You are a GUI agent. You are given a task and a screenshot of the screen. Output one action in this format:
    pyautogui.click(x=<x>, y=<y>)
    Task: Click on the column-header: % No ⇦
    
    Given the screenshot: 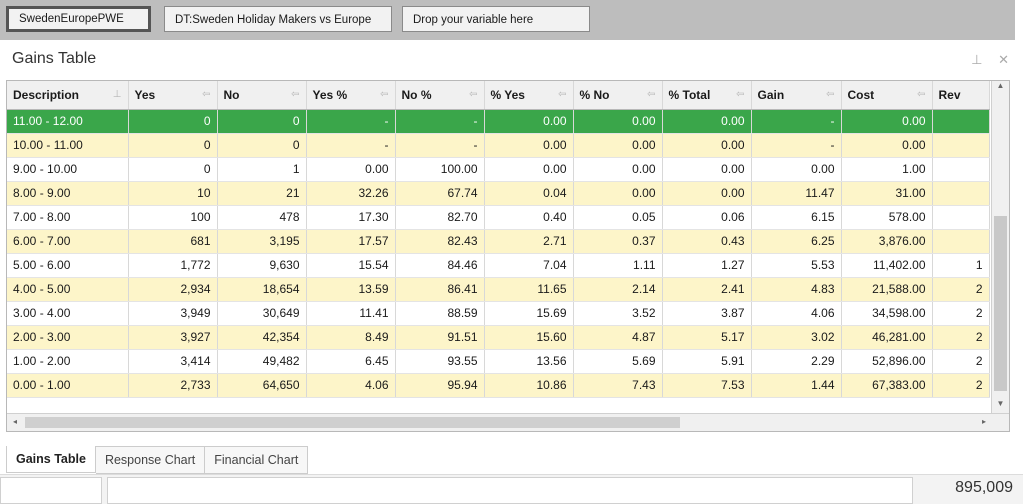 What is the action you would take?
    pyautogui.click(x=618, y=95)
    